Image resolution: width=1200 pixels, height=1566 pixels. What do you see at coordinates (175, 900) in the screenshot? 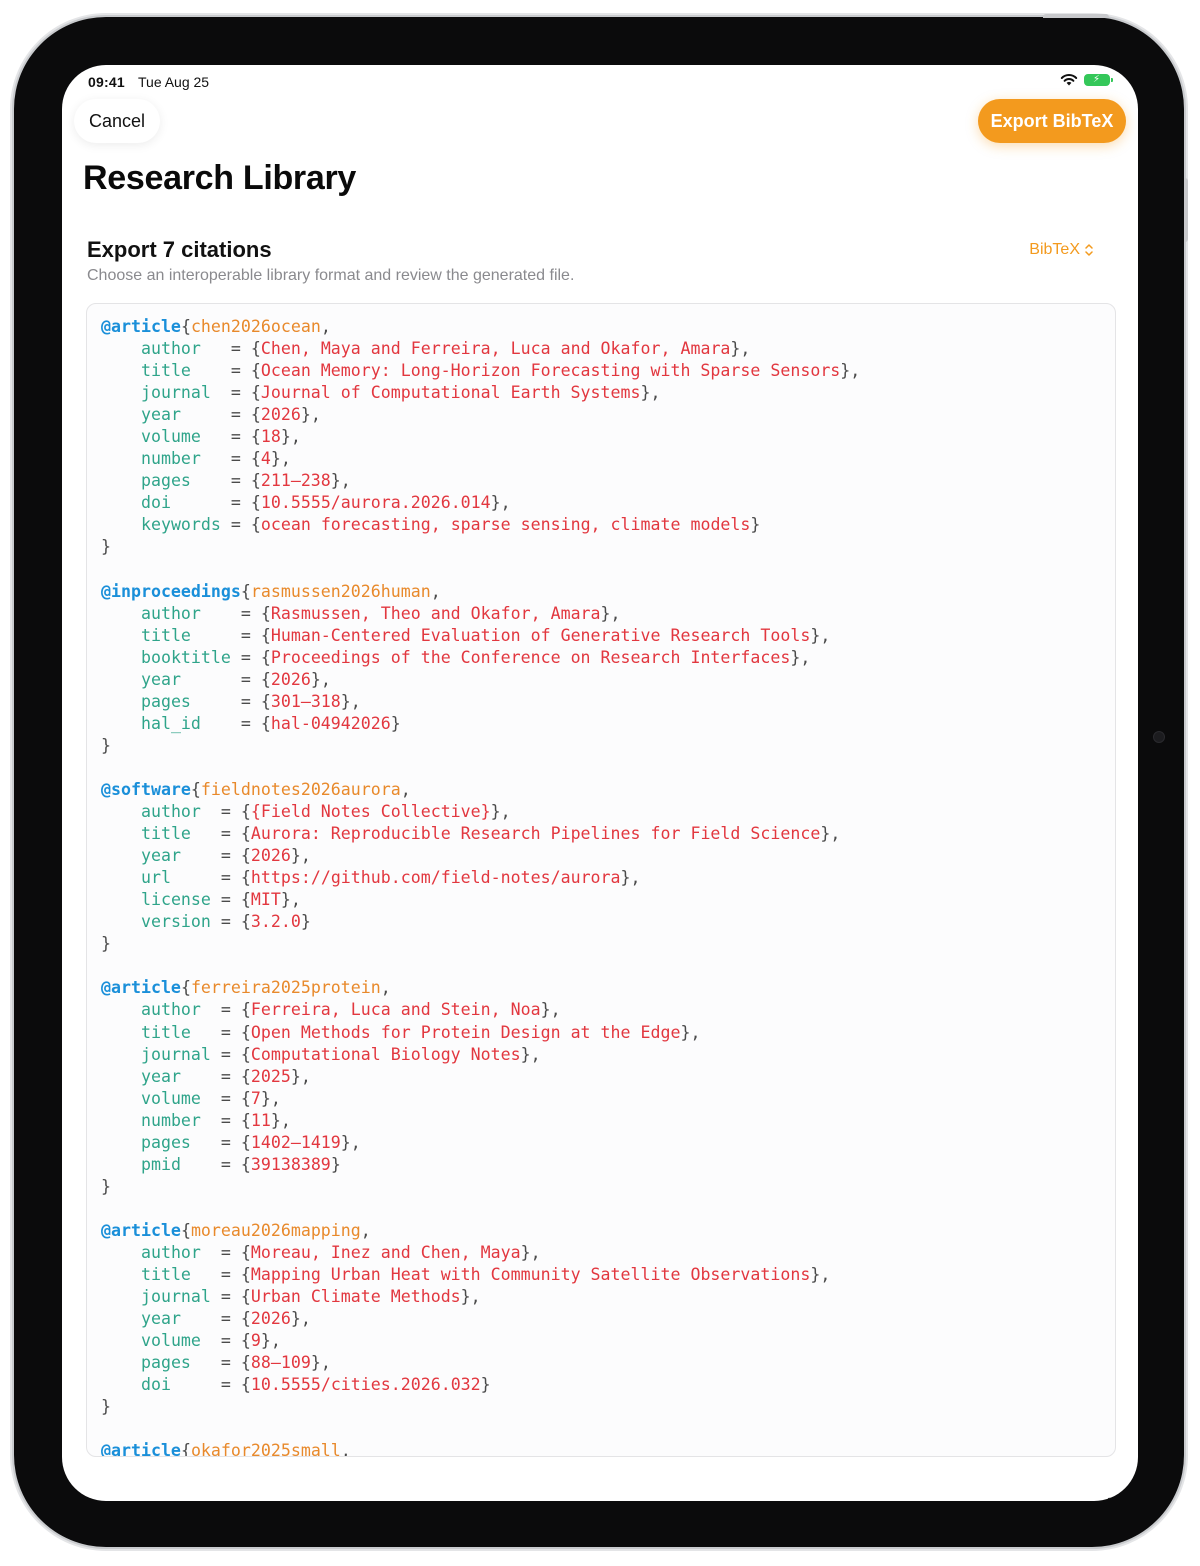
I see `field-name: license` at bounding box center [175, 900].